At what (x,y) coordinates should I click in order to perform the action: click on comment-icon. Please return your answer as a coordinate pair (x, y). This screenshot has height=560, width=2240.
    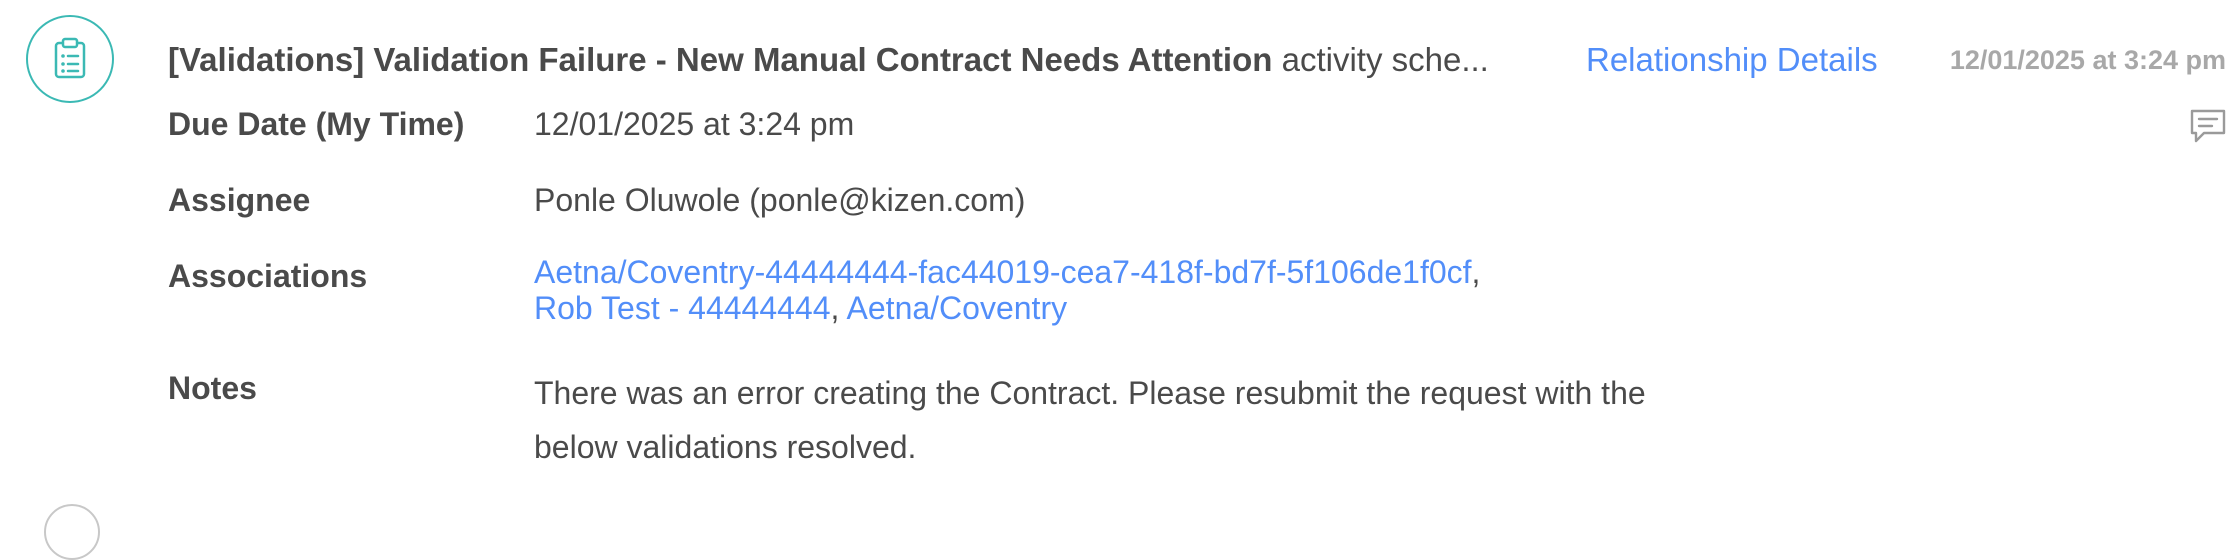
    Looking at the image, I should click on (2208, 126).